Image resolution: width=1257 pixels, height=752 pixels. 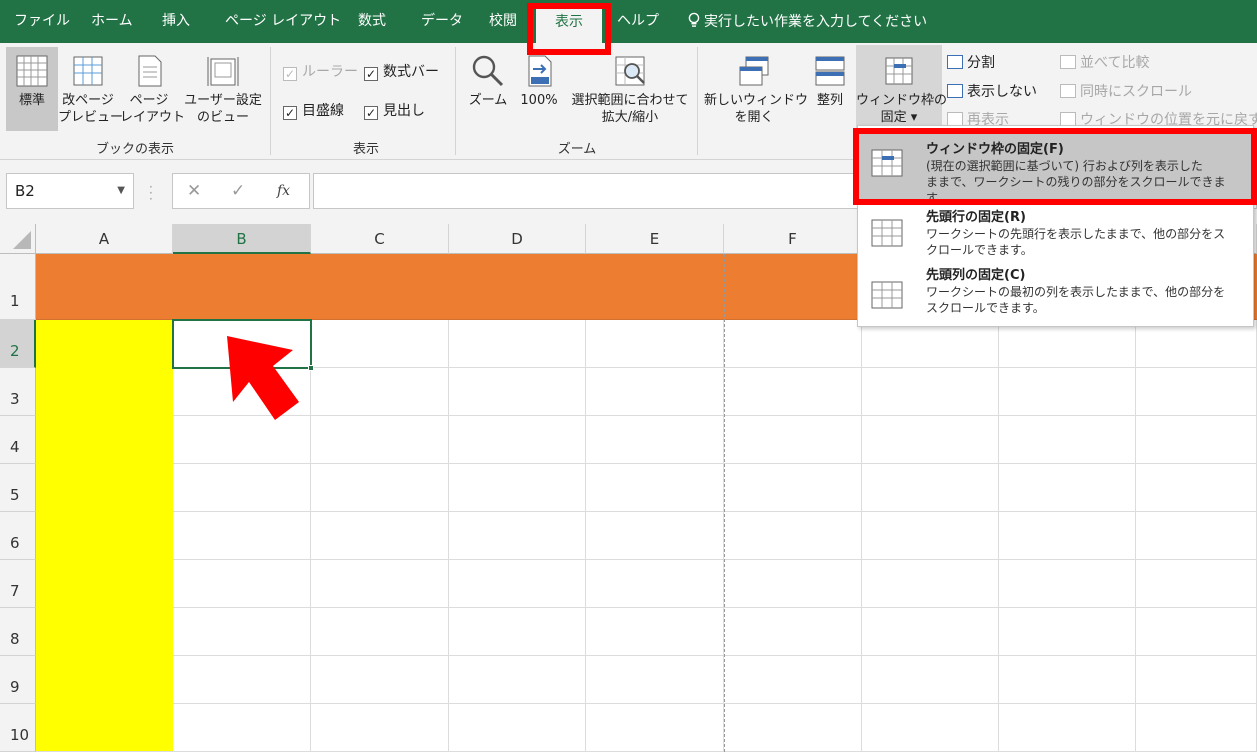 What do you see at coordinates (1067, 344) in the screenshot?
I see `cell-h2` at bounding box center [1067, 344].